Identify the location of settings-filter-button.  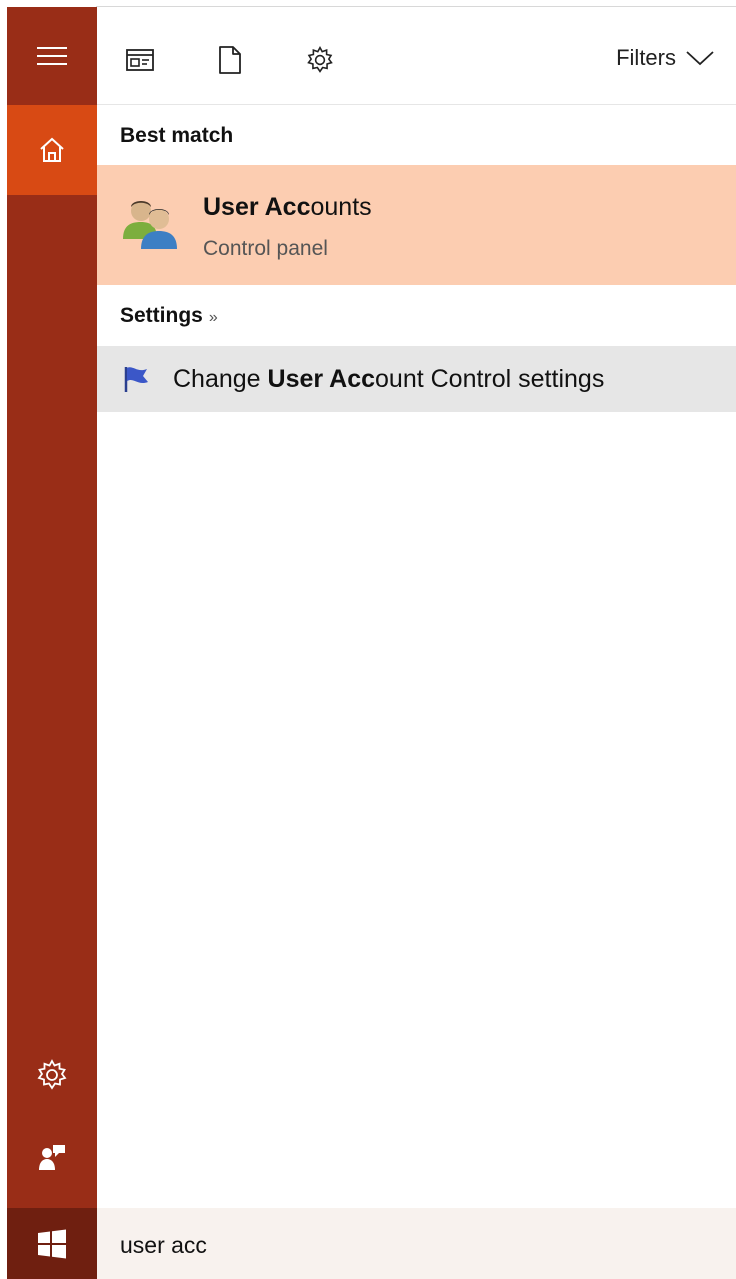
(320, 60).